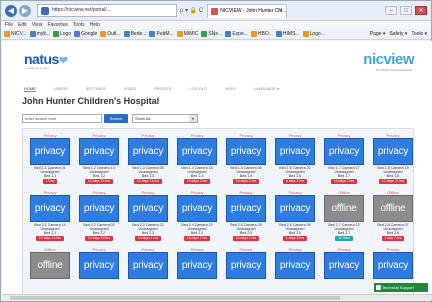  What do you see at coordinates (391, 10) in the screenshot?
I see `minimize-button: –` at bounding box center [391, 10].